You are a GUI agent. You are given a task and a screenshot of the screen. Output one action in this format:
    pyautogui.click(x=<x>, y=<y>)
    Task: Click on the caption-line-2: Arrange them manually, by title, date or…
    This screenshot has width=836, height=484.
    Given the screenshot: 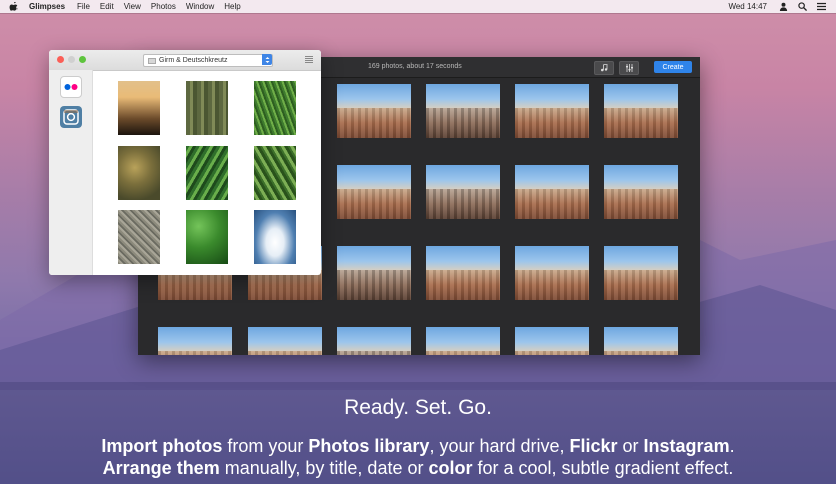 What is the action you would take?
    pyautogui.click(x=418, y=468)
    